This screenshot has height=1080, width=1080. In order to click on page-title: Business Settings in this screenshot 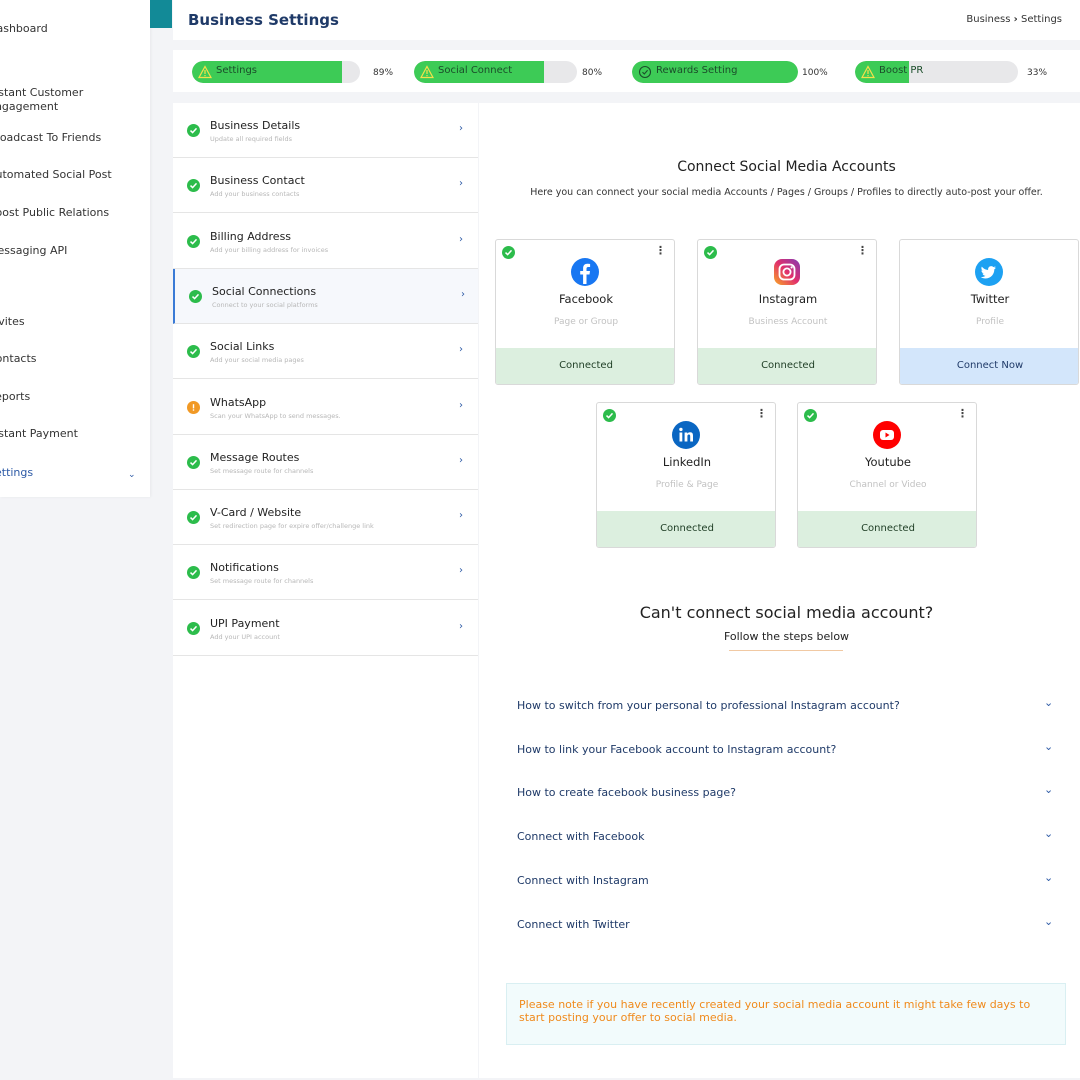, I will do `click(263, 20)`.